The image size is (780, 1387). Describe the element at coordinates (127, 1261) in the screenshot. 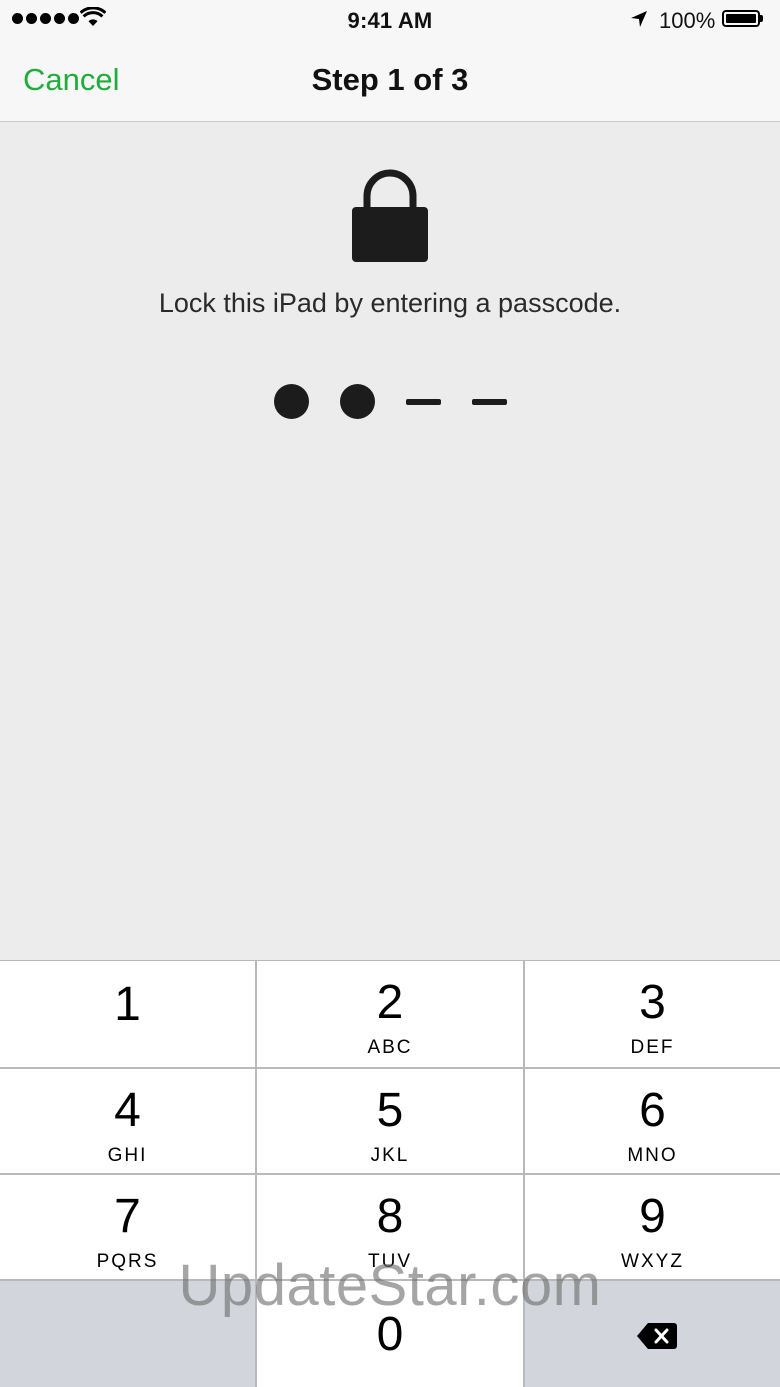

I see `key-letters: PQRS` at that location.